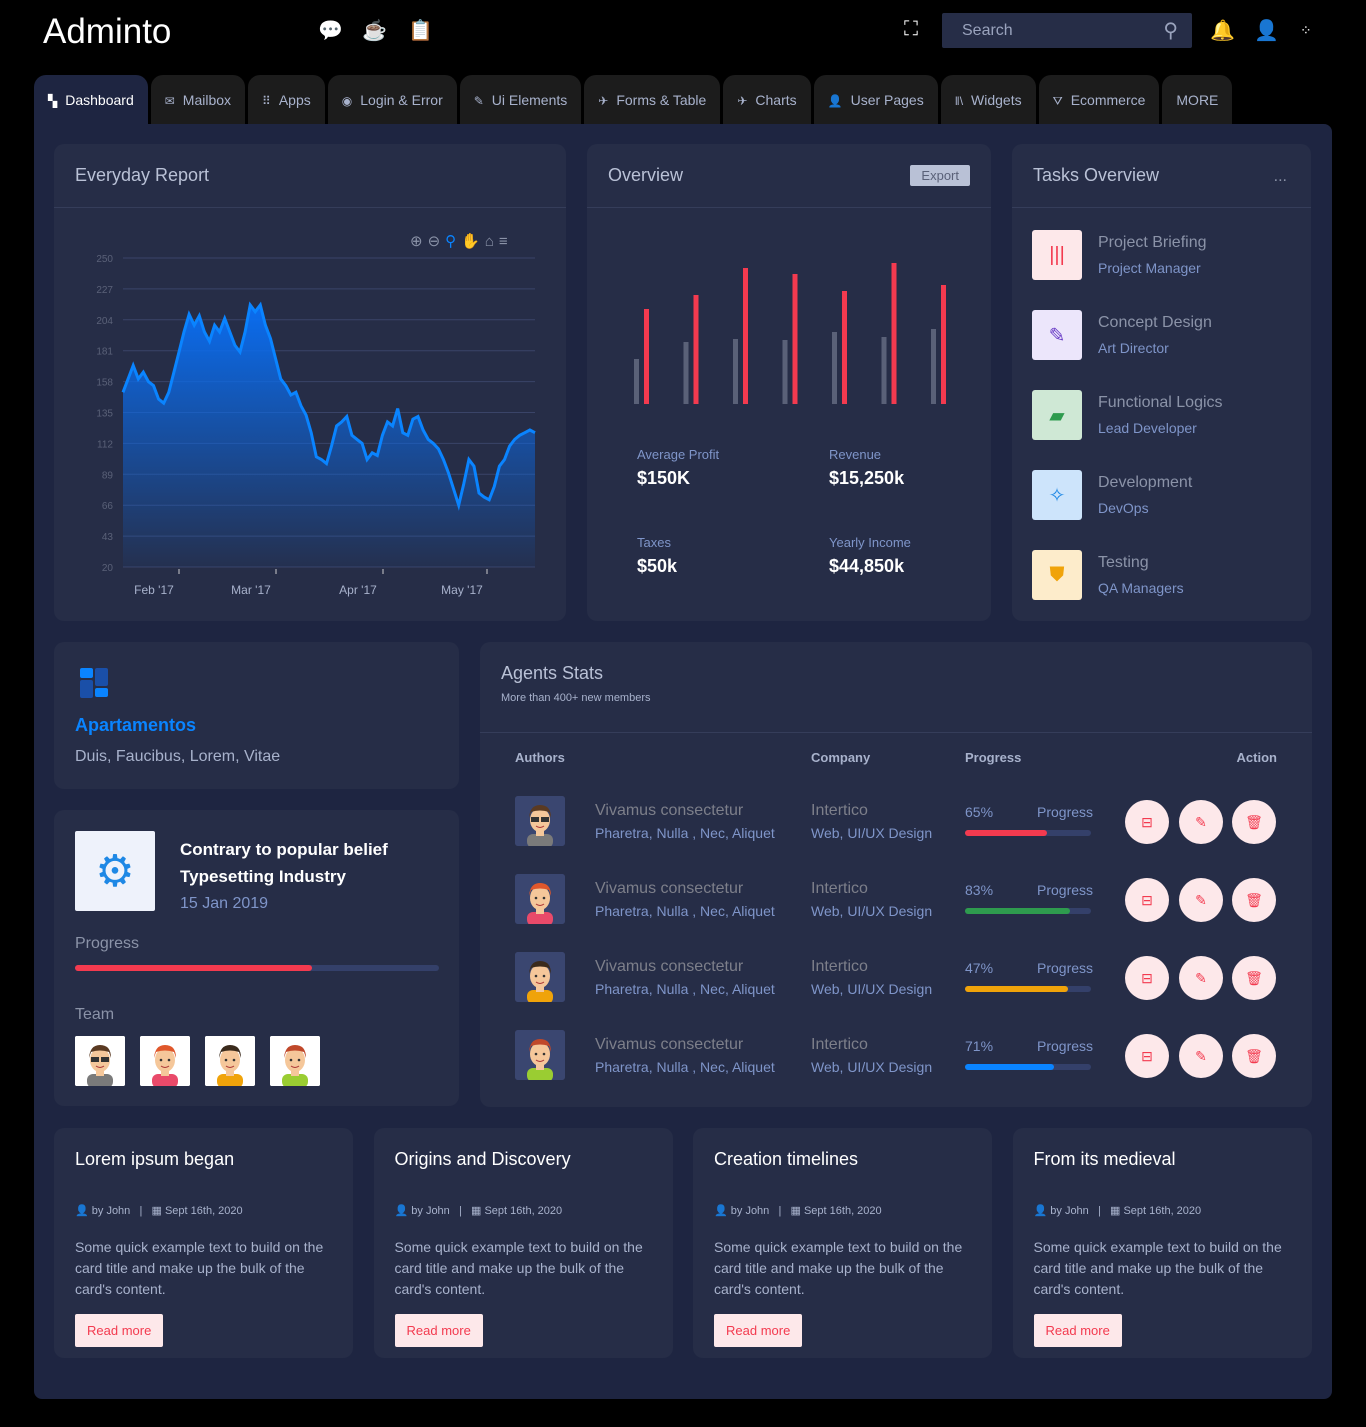  I want to click on tab-more: MORE, so click(1197, 99).